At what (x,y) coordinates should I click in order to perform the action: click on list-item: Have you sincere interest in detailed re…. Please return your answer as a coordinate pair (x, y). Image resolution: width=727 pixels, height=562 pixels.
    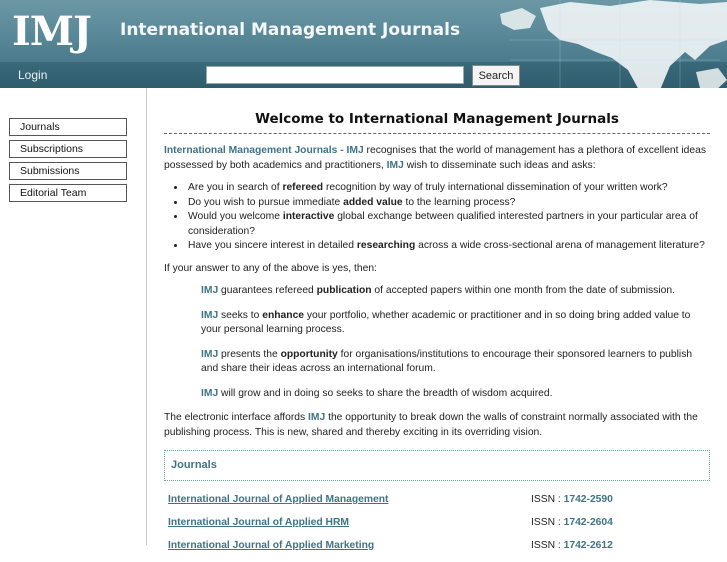
    Looking at the image, I should click on (448, 246).